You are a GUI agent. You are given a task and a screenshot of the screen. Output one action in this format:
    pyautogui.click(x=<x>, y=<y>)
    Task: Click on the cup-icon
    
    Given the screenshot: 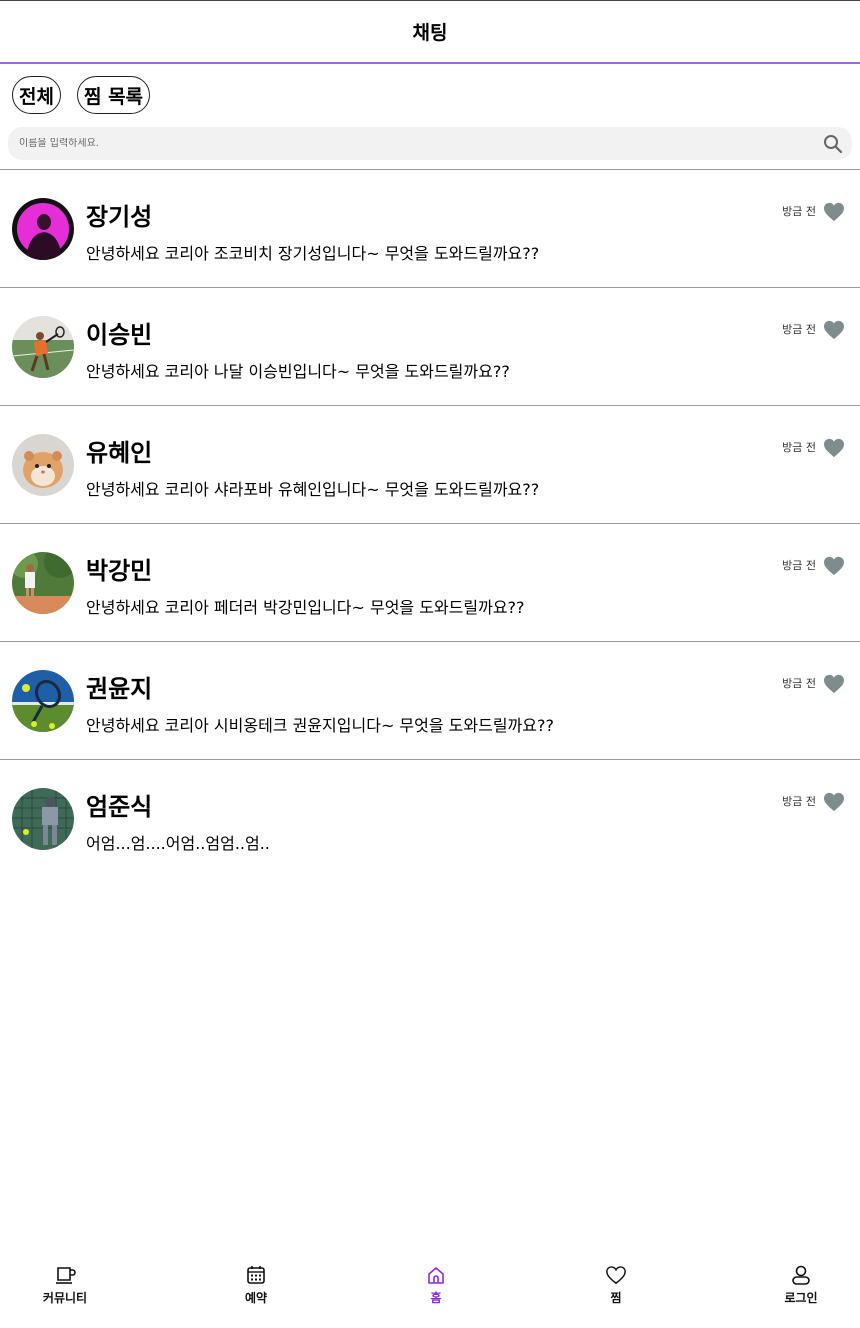 What is the action you would take?
    pyautogui.click(x=66, y=1275)
    